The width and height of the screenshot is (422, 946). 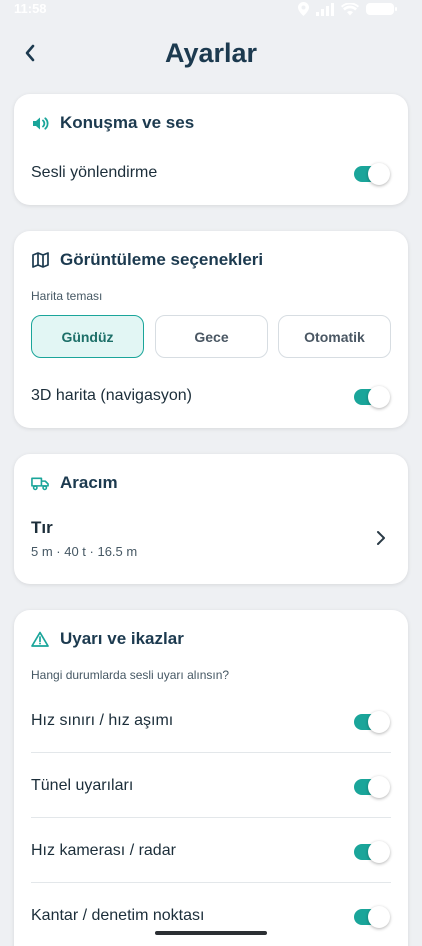 What do you see at coordinates (40, 260) in the screenshot?
I see `map-icon` at bounding box center [40, 260].